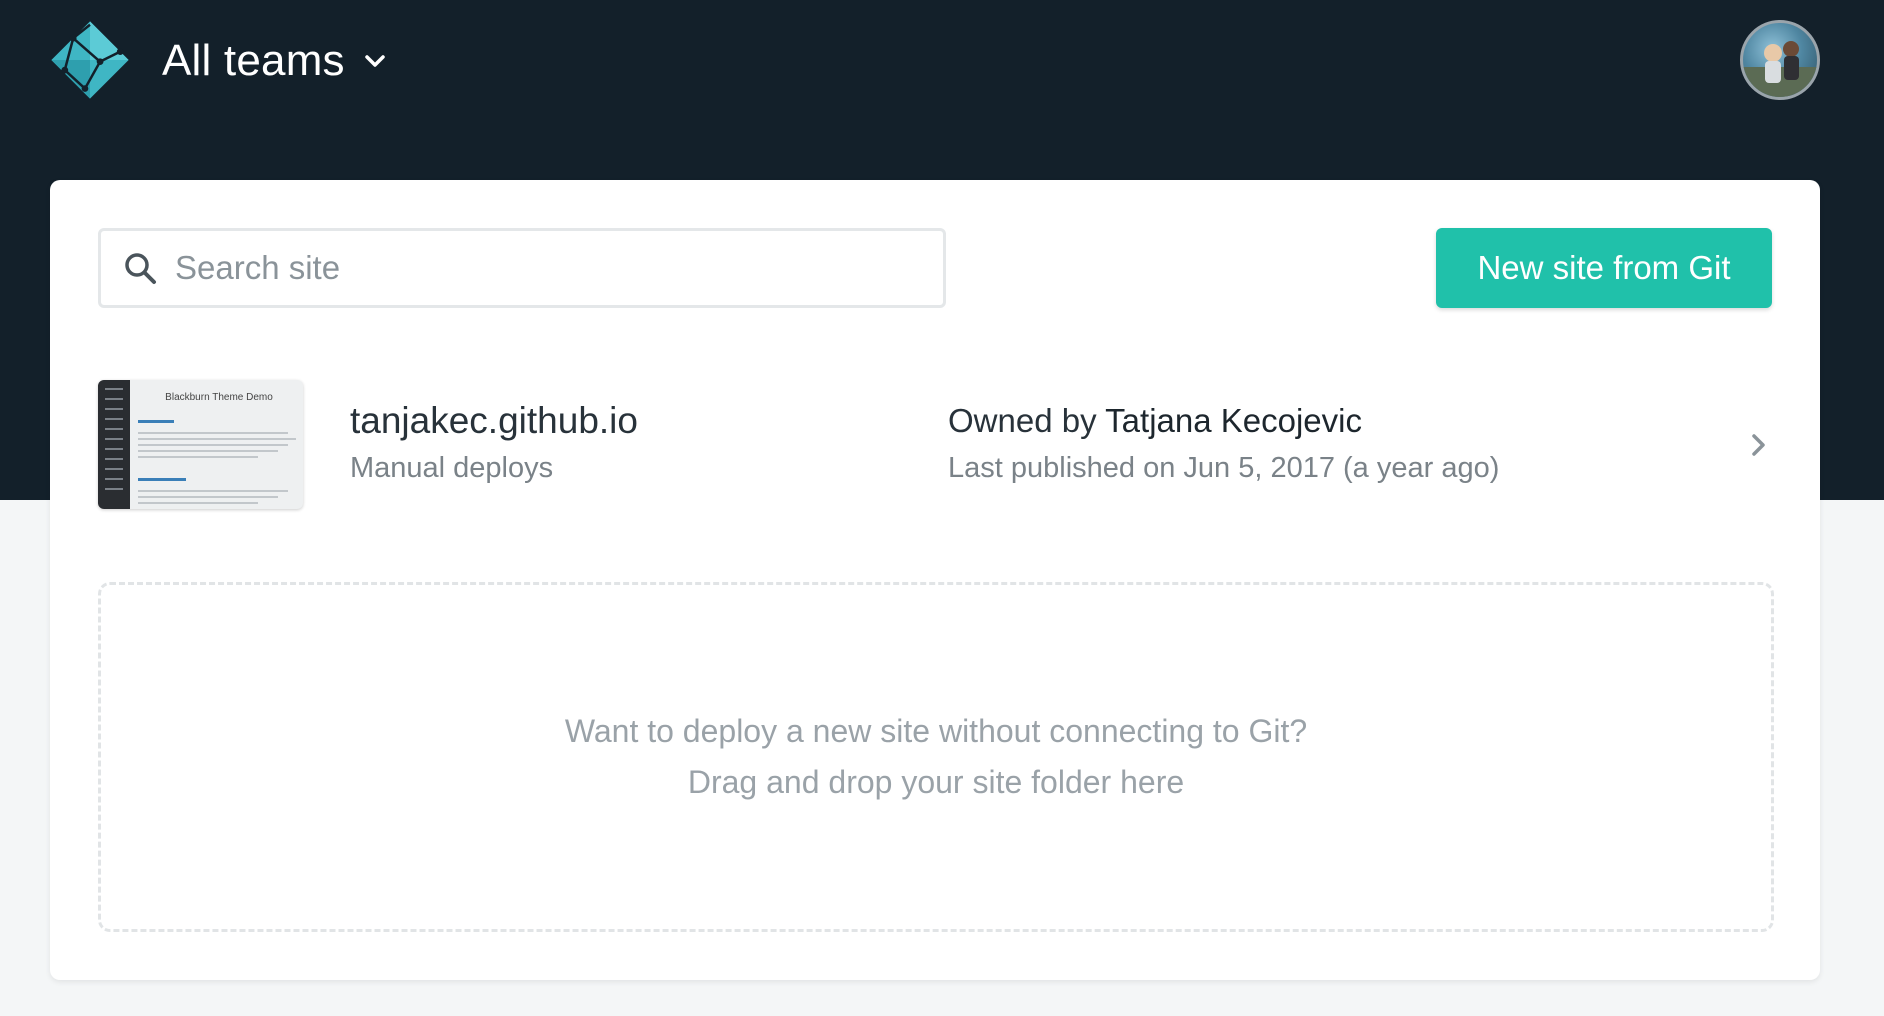 The width and height of the screenshot is (1884, 1016). I want to click on site-thumbnail: Blackburn Theme Demo, so click(200, 444).